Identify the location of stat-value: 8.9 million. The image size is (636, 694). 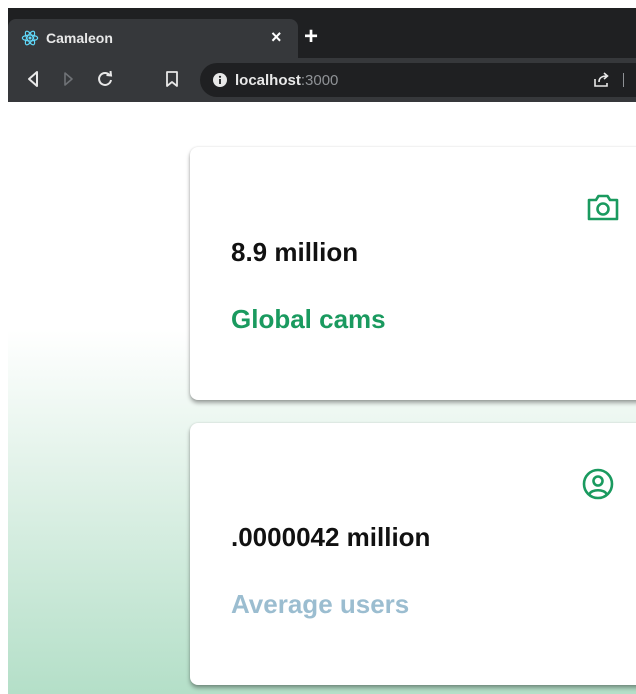
(295, 252).